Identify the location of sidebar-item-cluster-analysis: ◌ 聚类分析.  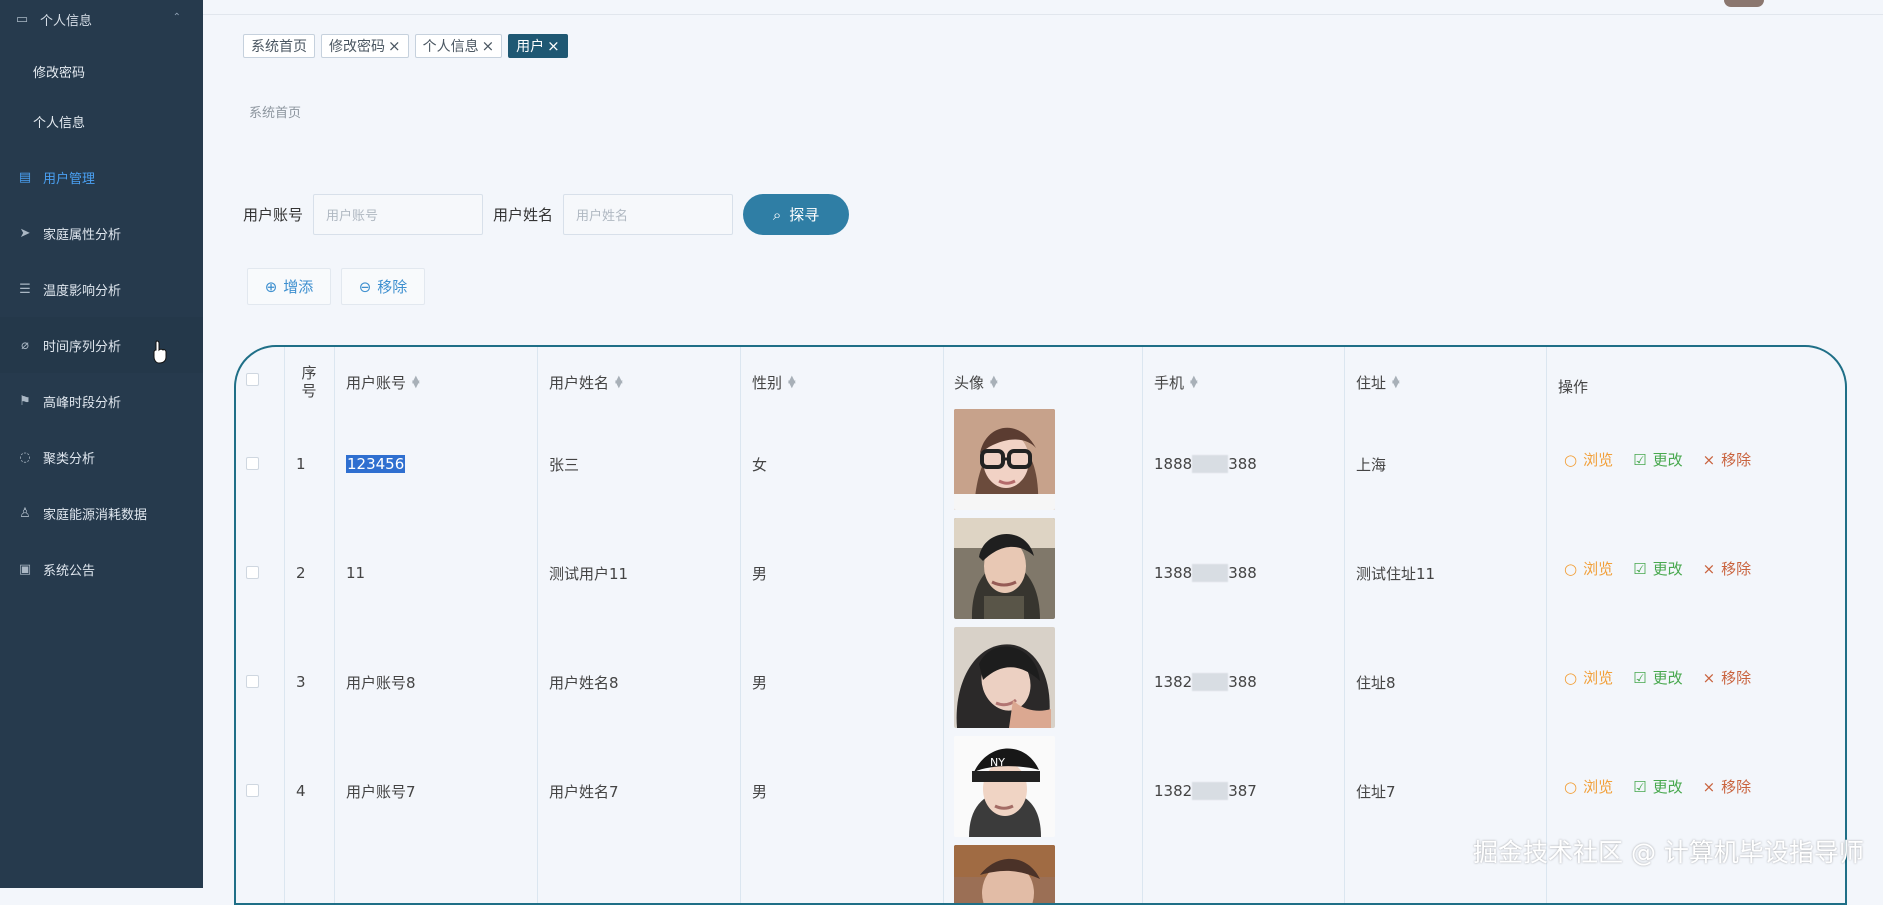
(101, 457).